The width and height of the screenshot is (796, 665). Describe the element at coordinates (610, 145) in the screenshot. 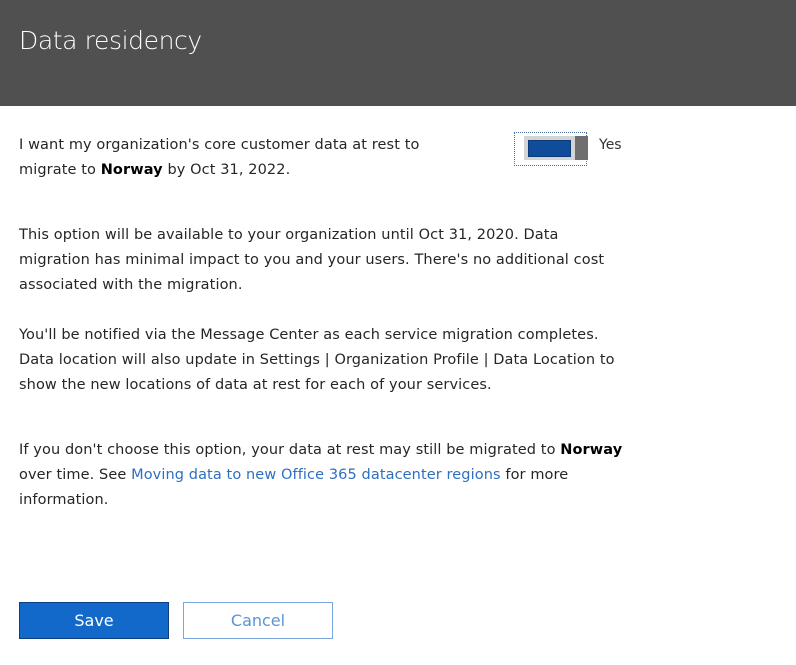

I see `toggle-state-label: Yes` at that location.